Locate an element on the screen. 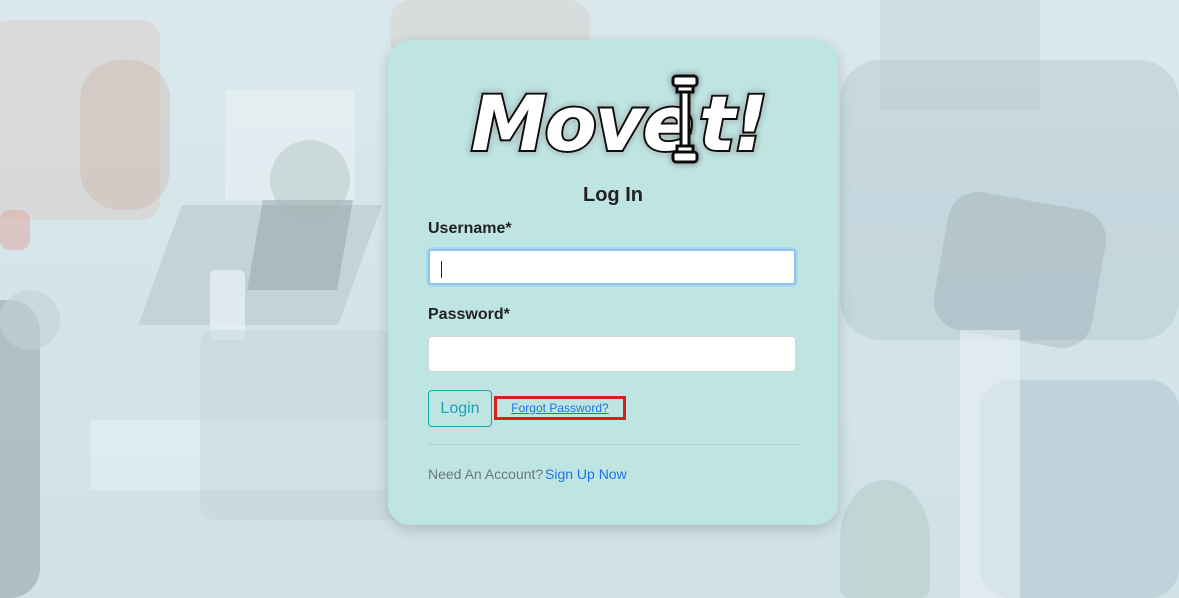  text-caret is located at coordinates (441, 269).